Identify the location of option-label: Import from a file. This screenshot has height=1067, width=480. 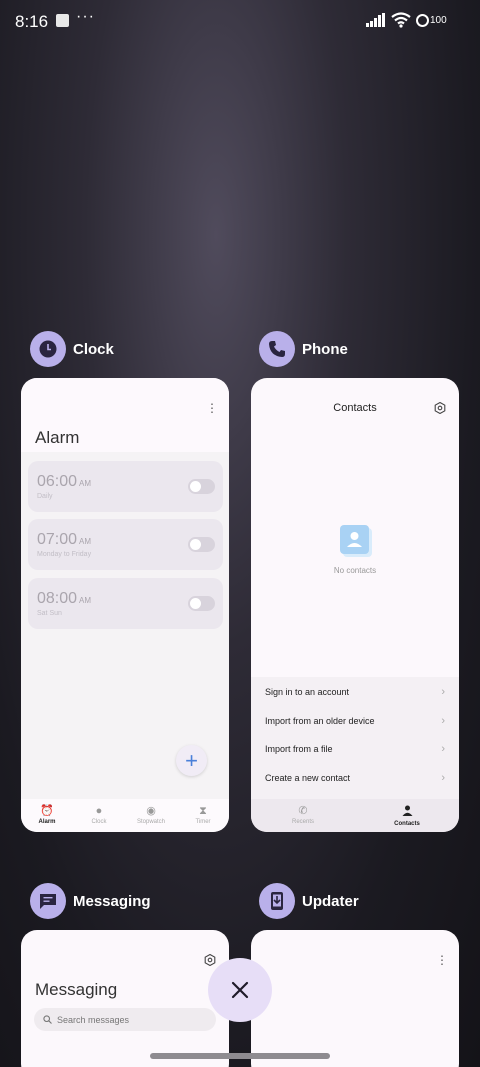
(299, 749).